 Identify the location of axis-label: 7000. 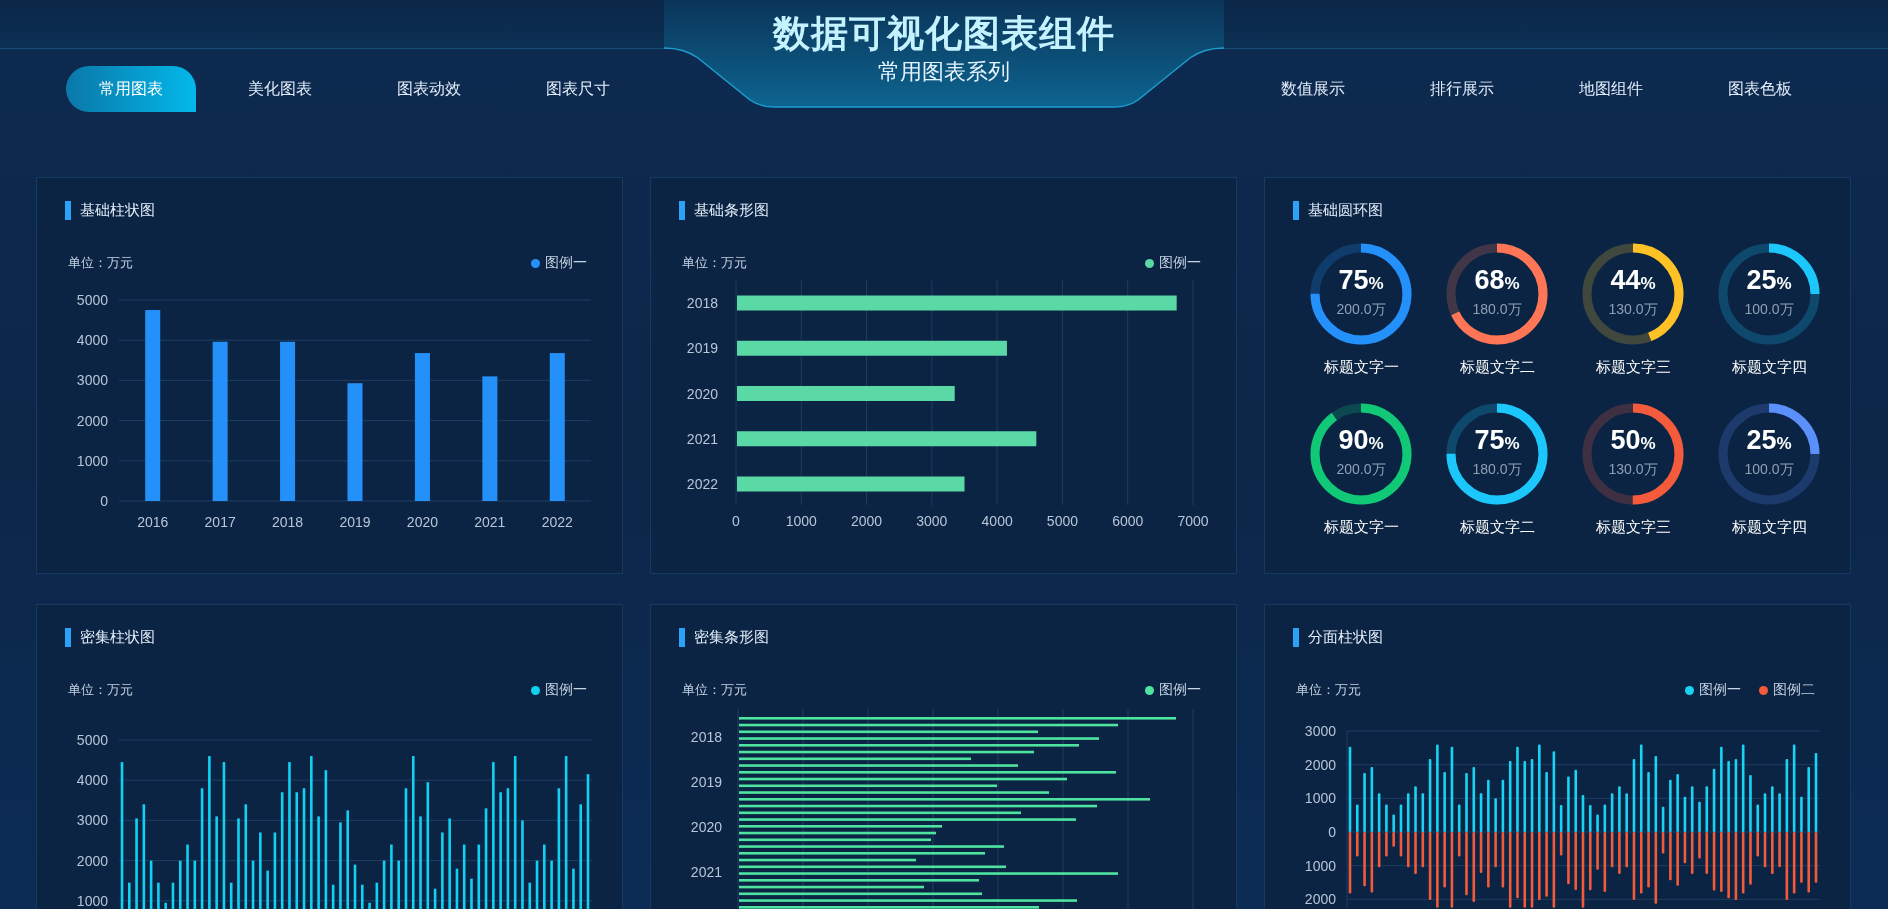
(1193, 521).